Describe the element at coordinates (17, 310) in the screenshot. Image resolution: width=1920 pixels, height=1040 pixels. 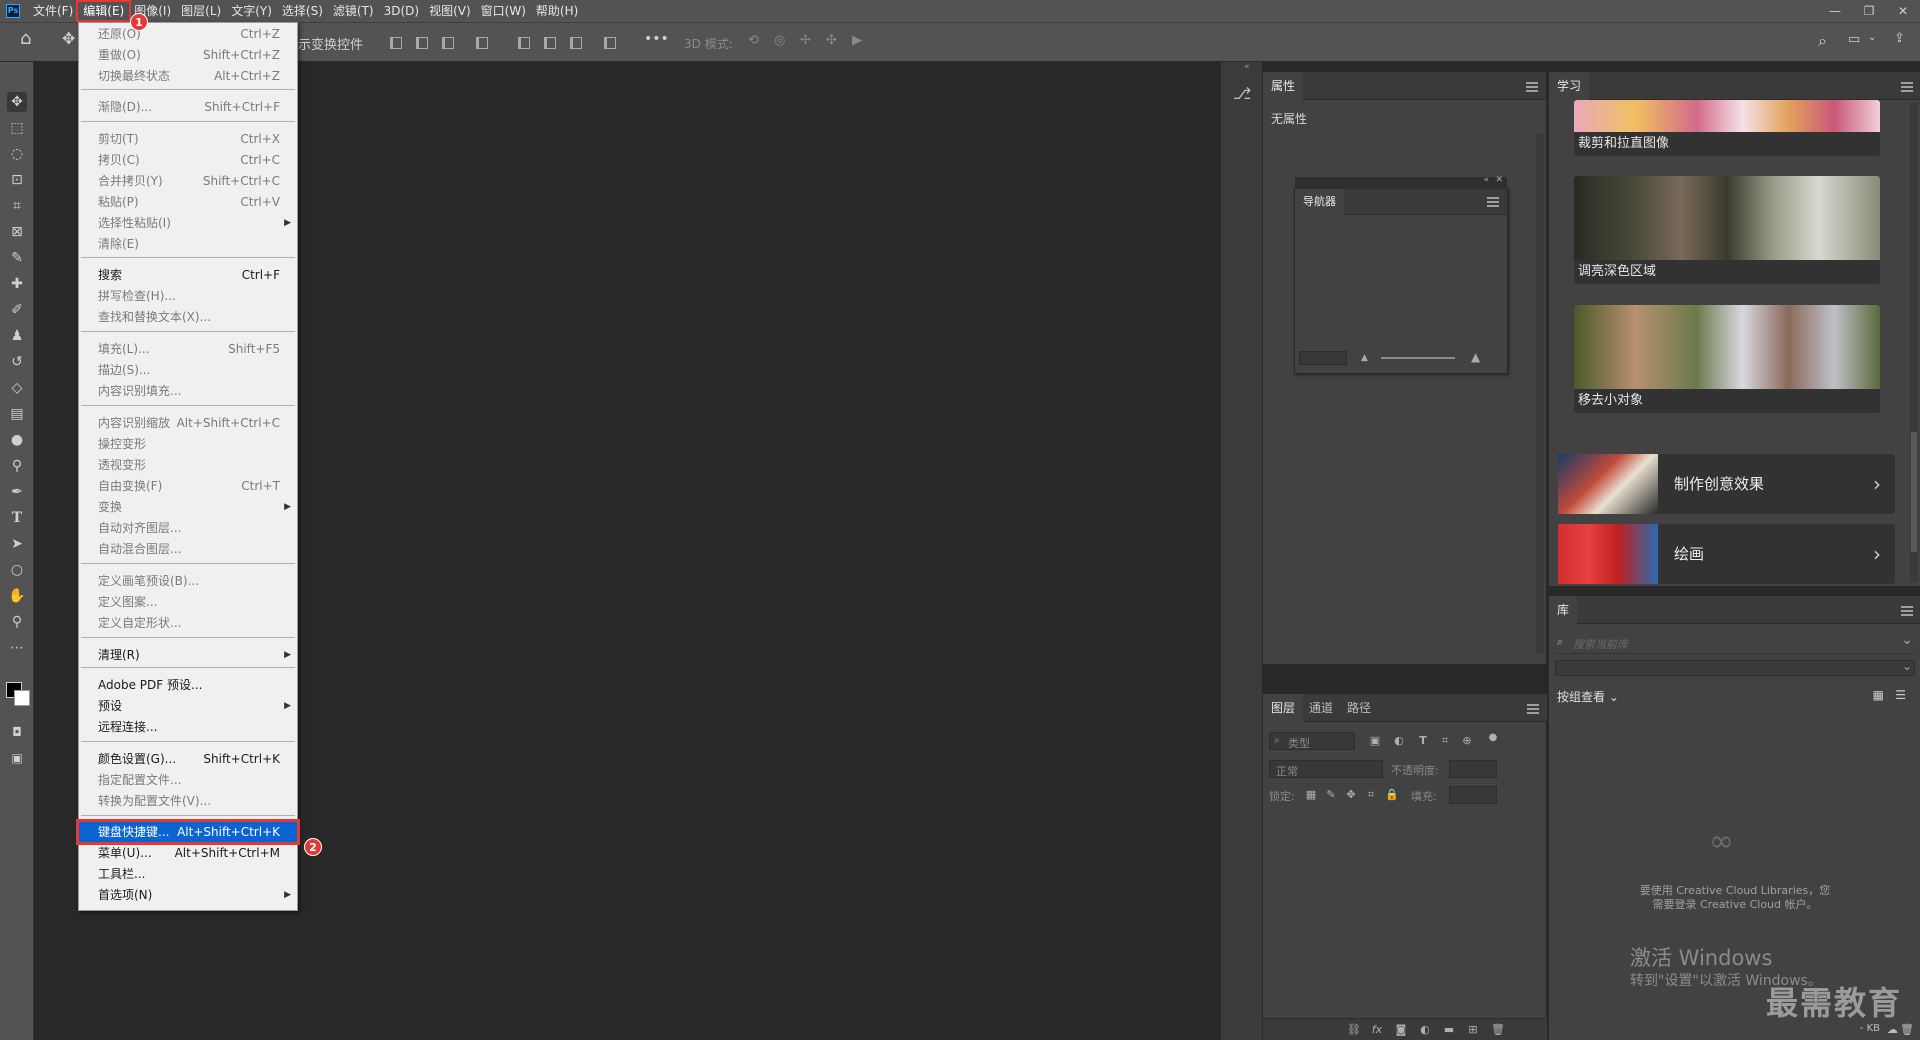
I see `brush-tool-icon: ✐` at that location.